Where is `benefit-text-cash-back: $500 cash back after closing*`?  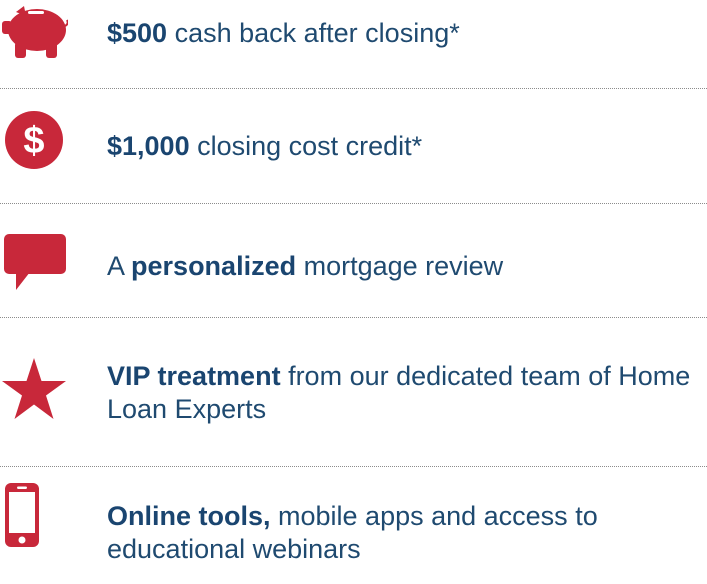 benefit-text-cash-back: $500 cash back after closing* is located at coordinates (407, 33).